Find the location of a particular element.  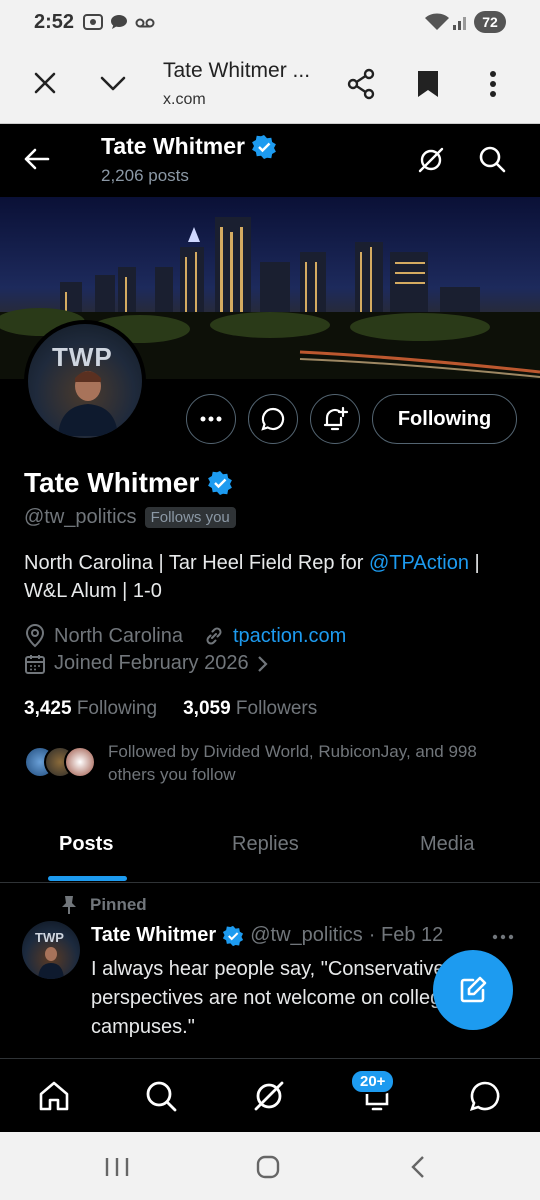

share-icon is located at coordinates (361, 84).